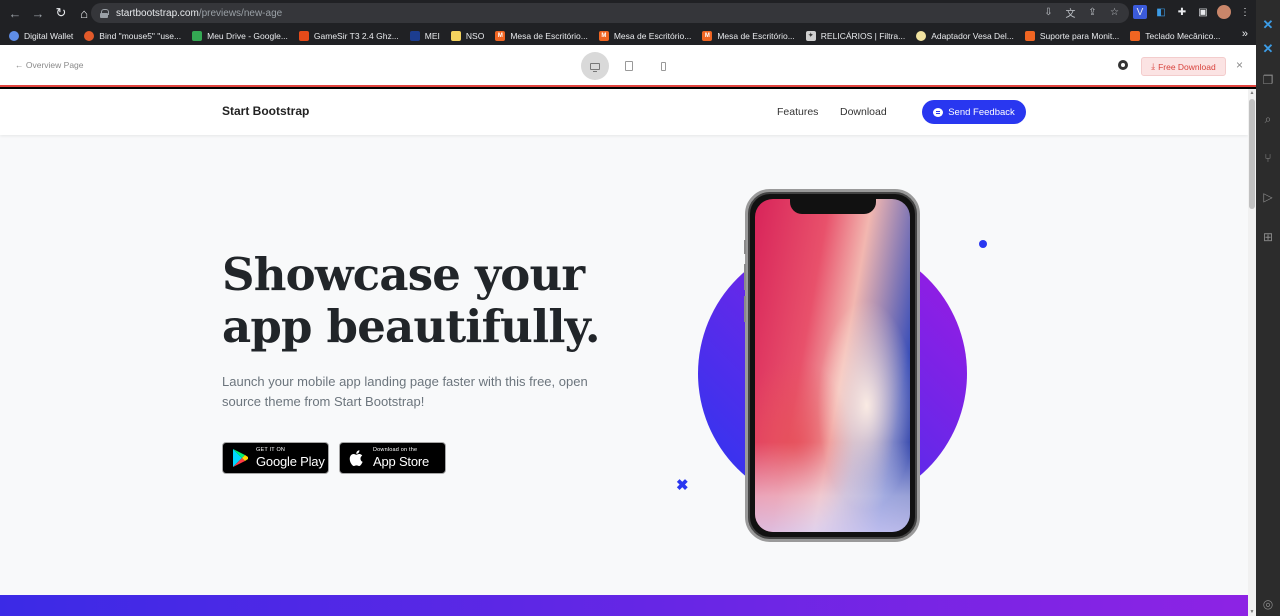 The height and width of the screenshot is (616, 1280). I want to click on app-store-badge: Download on the App Store, so click(392, 458).